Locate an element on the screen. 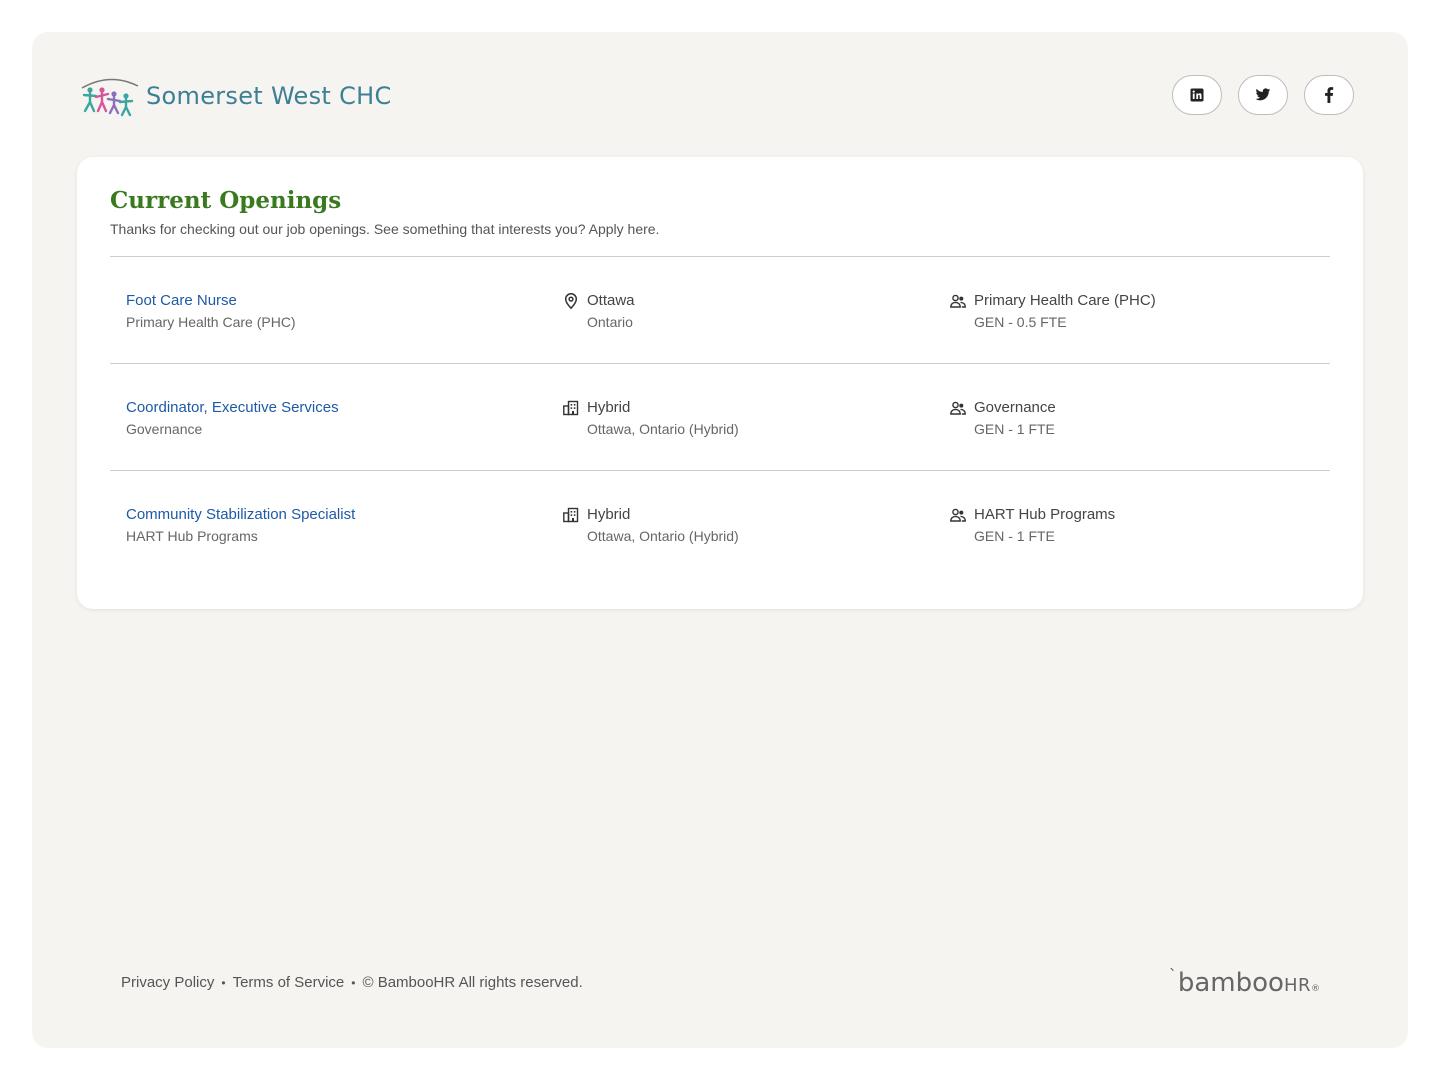 Image resolution: width=1440 pixels, height=1080 pixels. twitter-icon is located at coordinates (1263, 94).